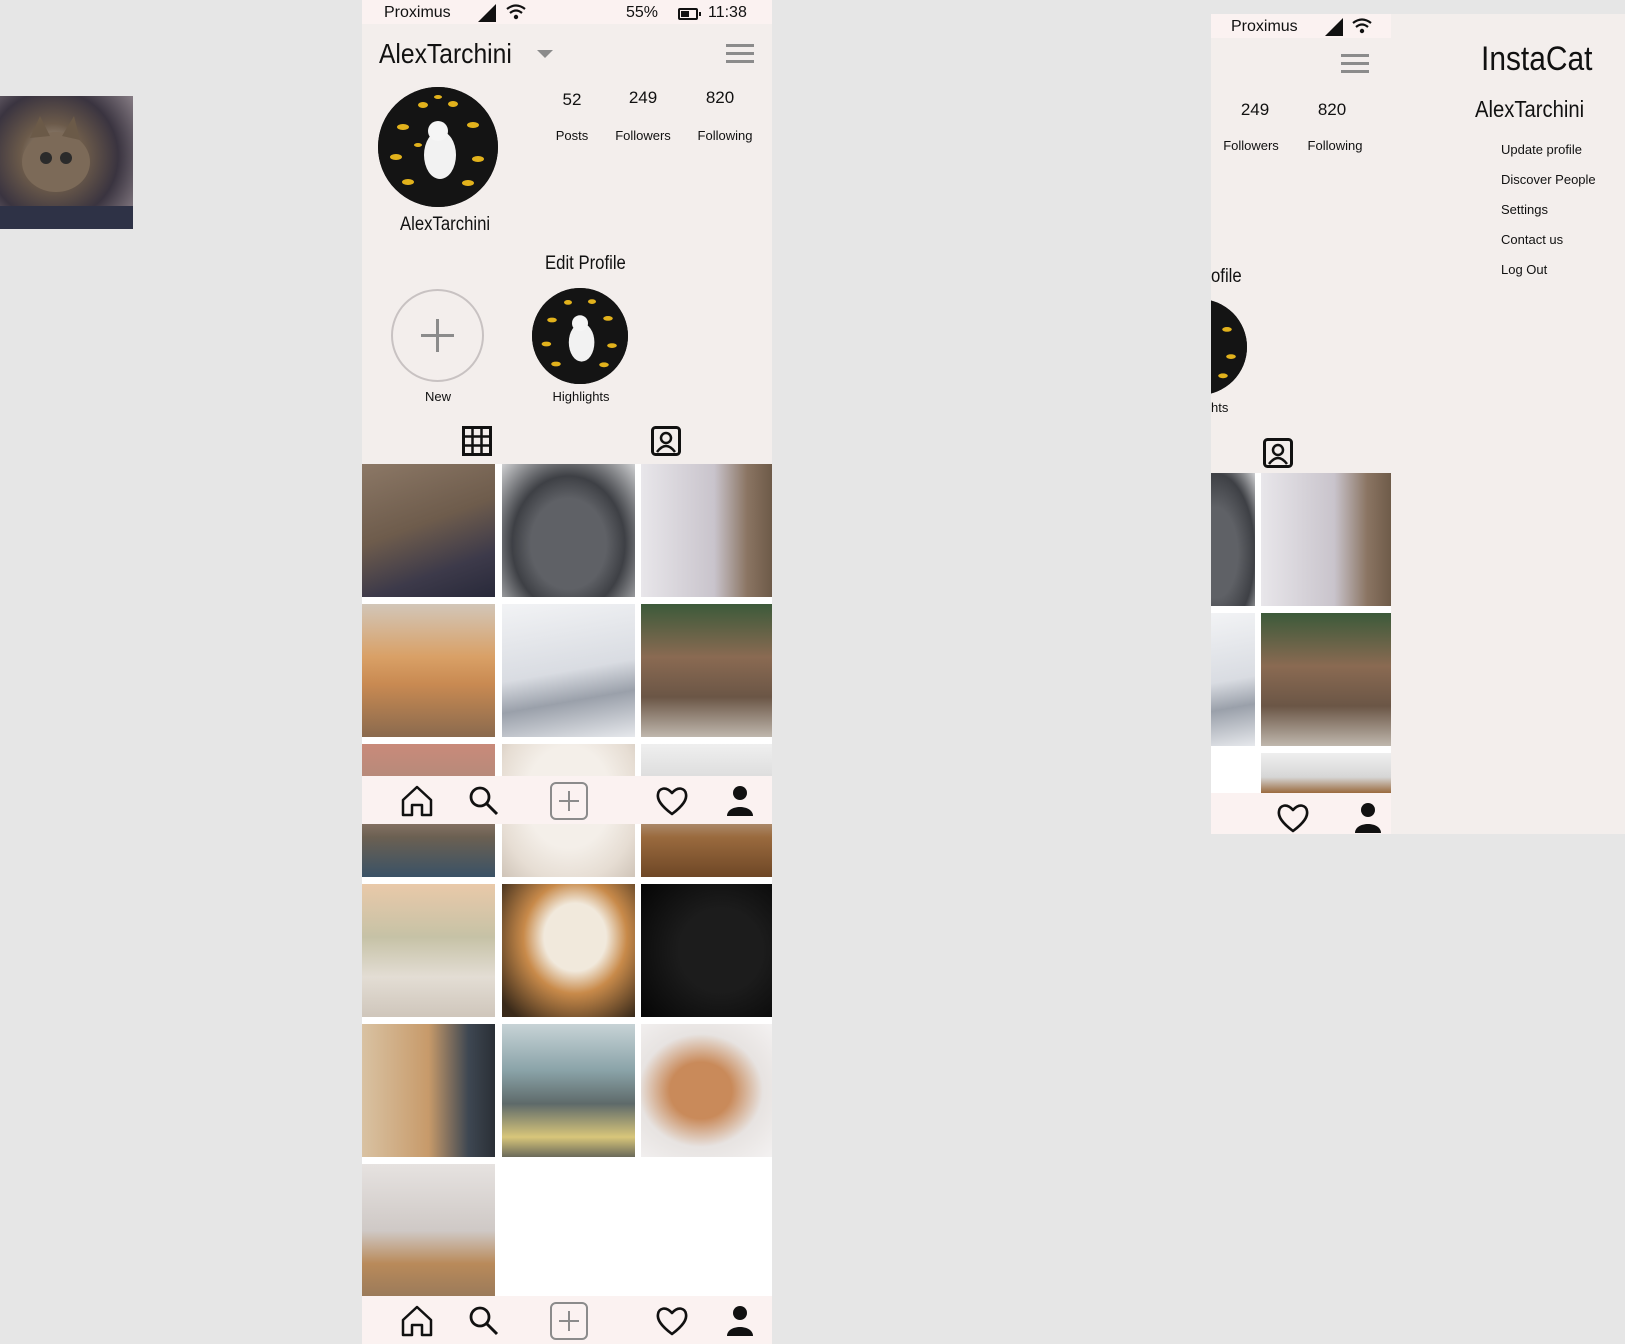 This screenshot has width=1625, height=1344. Describe the element at coordinates (477, 441) in the screenshot. I see `grid-icon` at that location.